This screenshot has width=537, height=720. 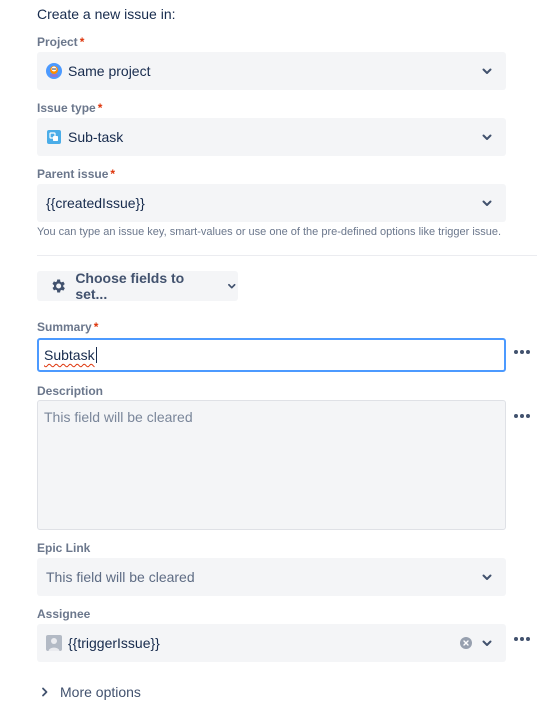 What do you see at coordinates (70, 391) in the screenshot?
I see `description-label: Description` at bounding box center [70, 391].